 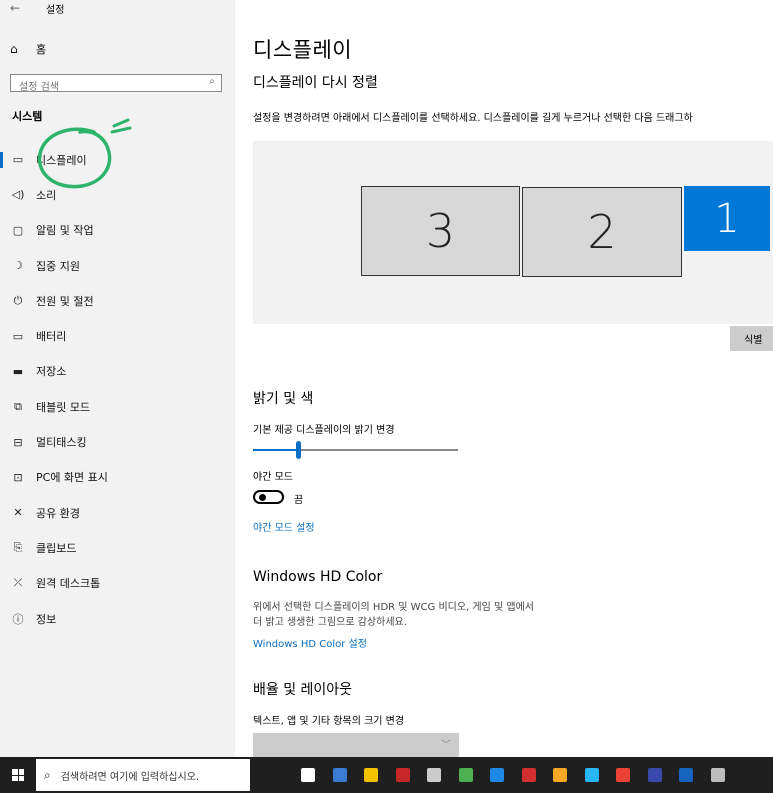 I want to click on photos-app-icon, so click(x=497, y=775).